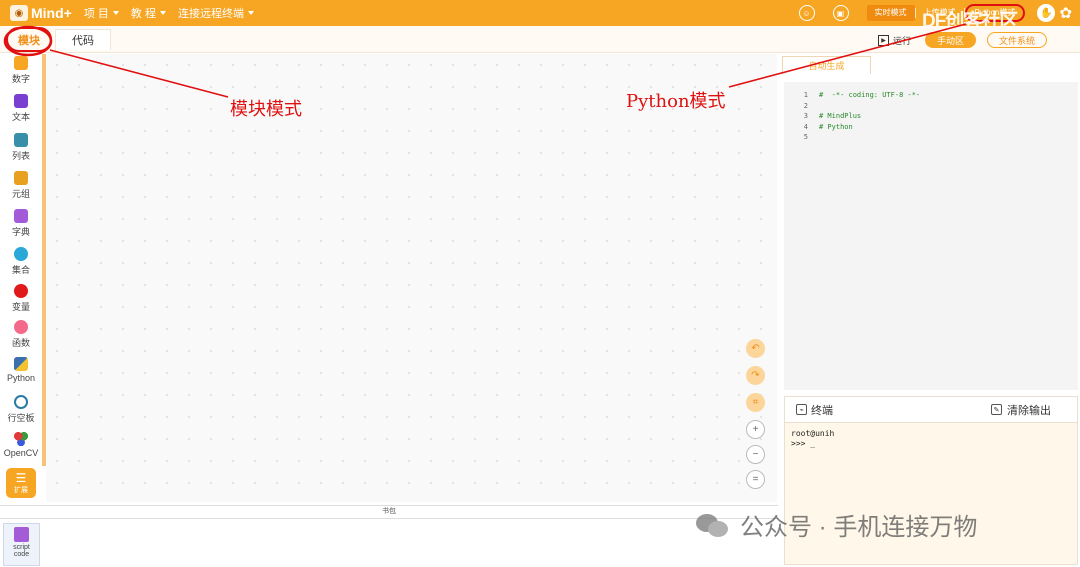 This screenshot has width=1080, height=567. Describe the element at coordinates (20, 117) in the screenshot. I see `category-text-label: 文本` at that location.